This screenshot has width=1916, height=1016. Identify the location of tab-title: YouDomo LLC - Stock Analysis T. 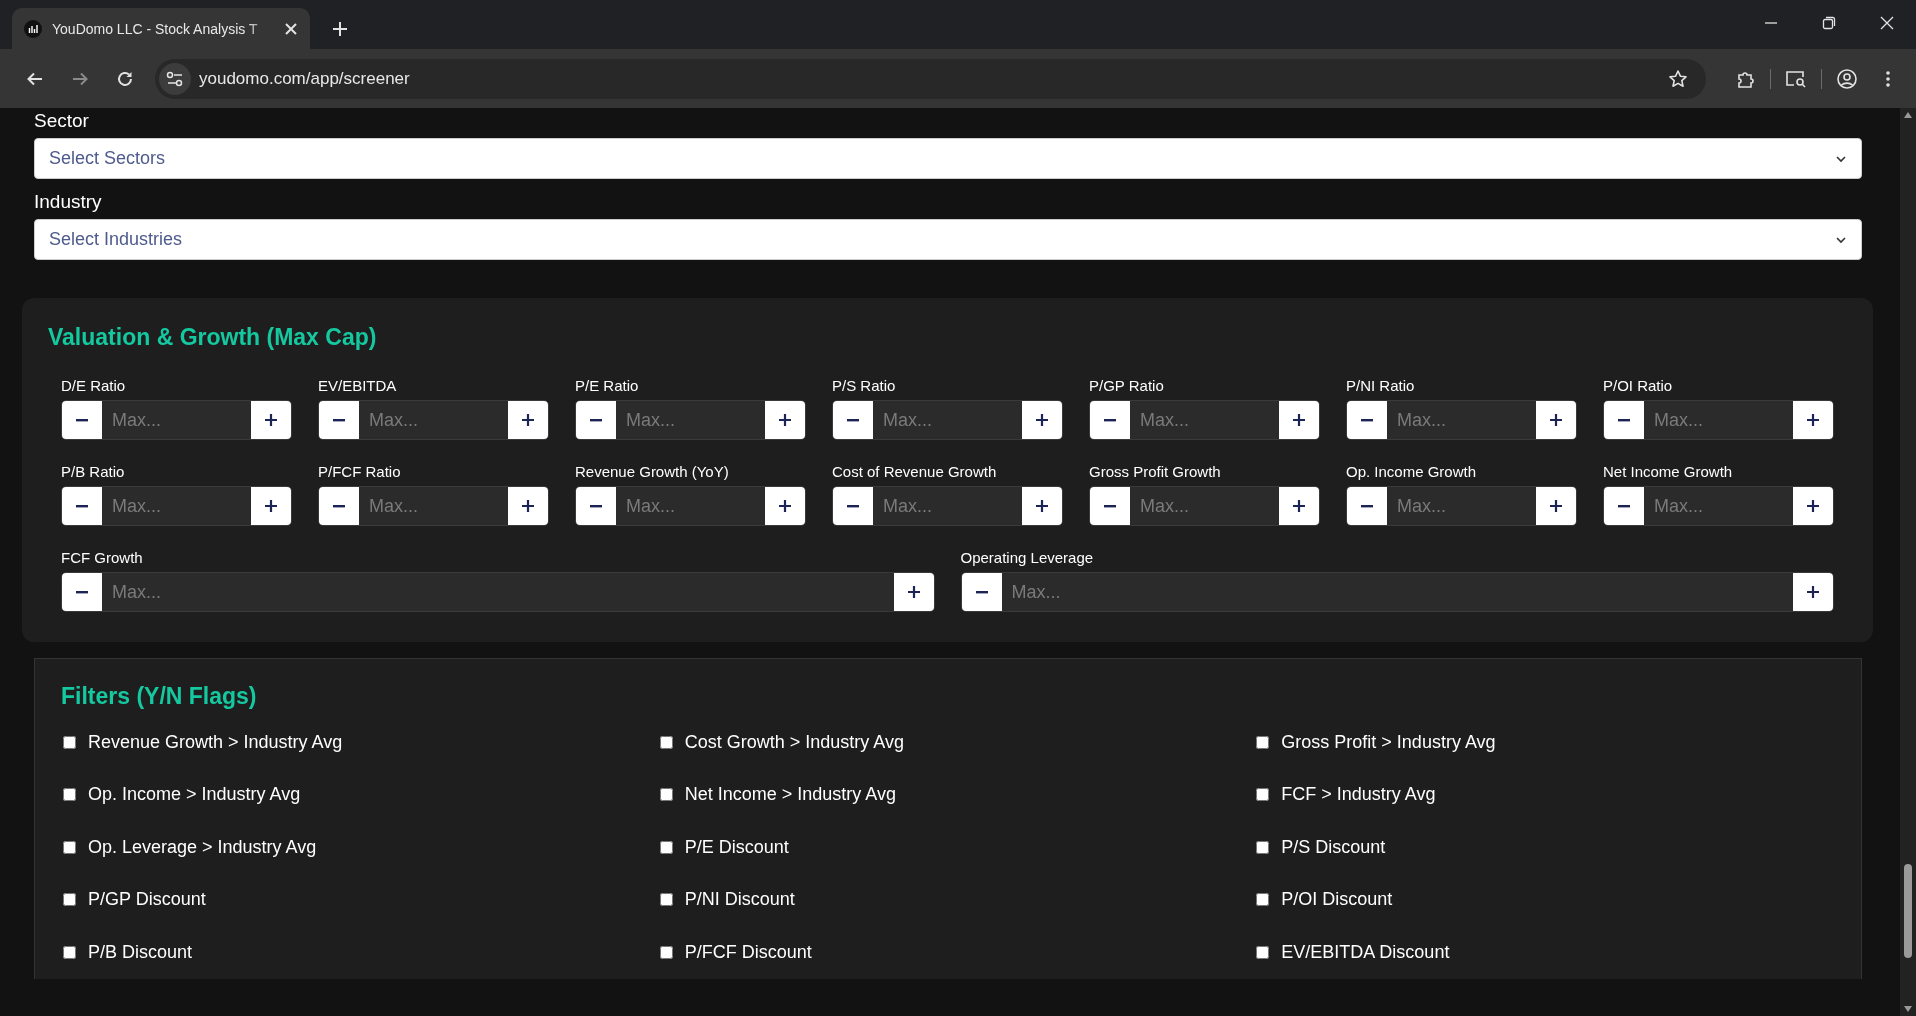
(155, 28).